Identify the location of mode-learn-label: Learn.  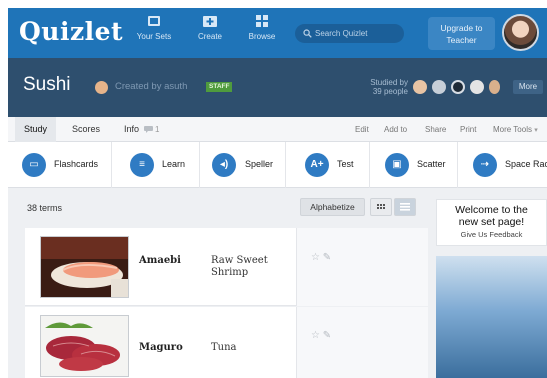
(174, 164).